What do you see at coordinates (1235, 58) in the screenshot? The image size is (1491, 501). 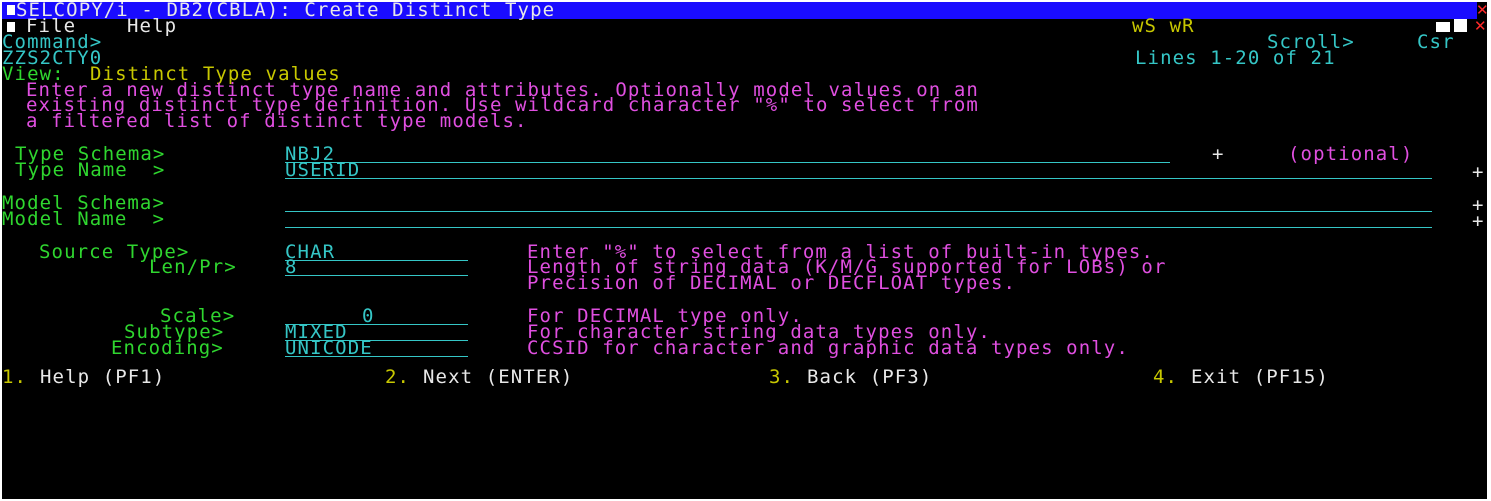 I see `lines-info: Lines 1-20 of 21` at bounding box center [1235, 58].